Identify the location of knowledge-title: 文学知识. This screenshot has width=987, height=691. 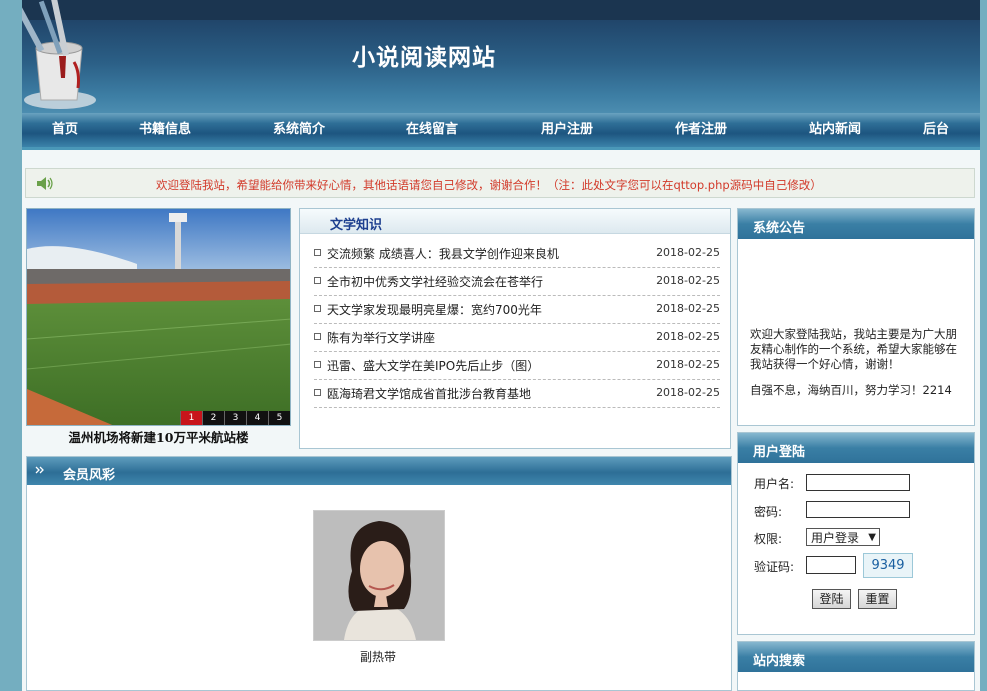
(356, 225).